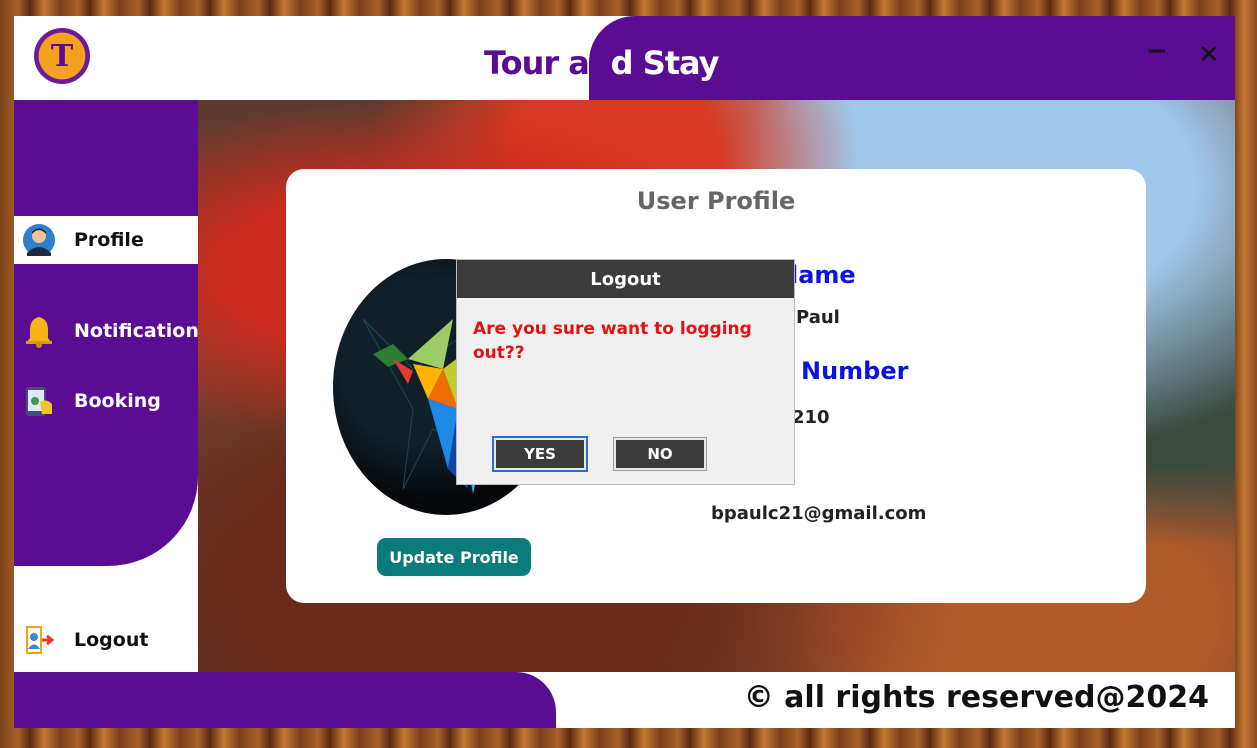  I want to click on logout-button: Logout, so click(106, 640).